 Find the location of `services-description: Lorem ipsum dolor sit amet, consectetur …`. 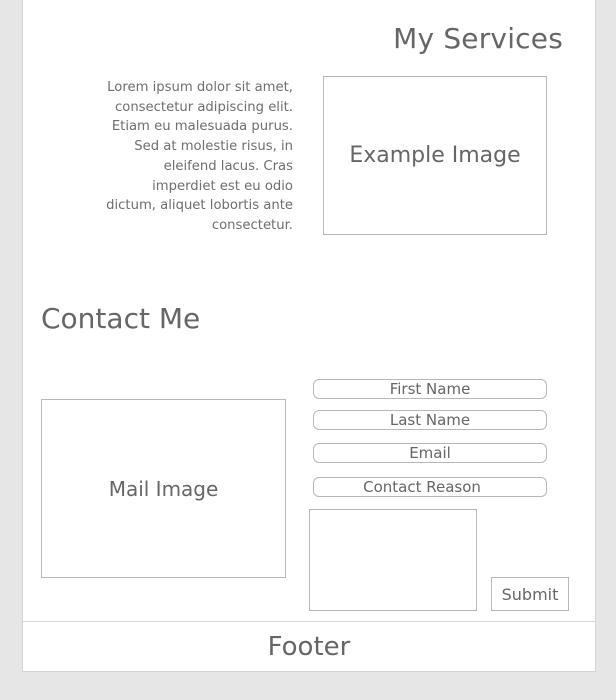

services-description: Lorem ipsum dolor sit amet, consectetur … is located at coordinates (199, 156).